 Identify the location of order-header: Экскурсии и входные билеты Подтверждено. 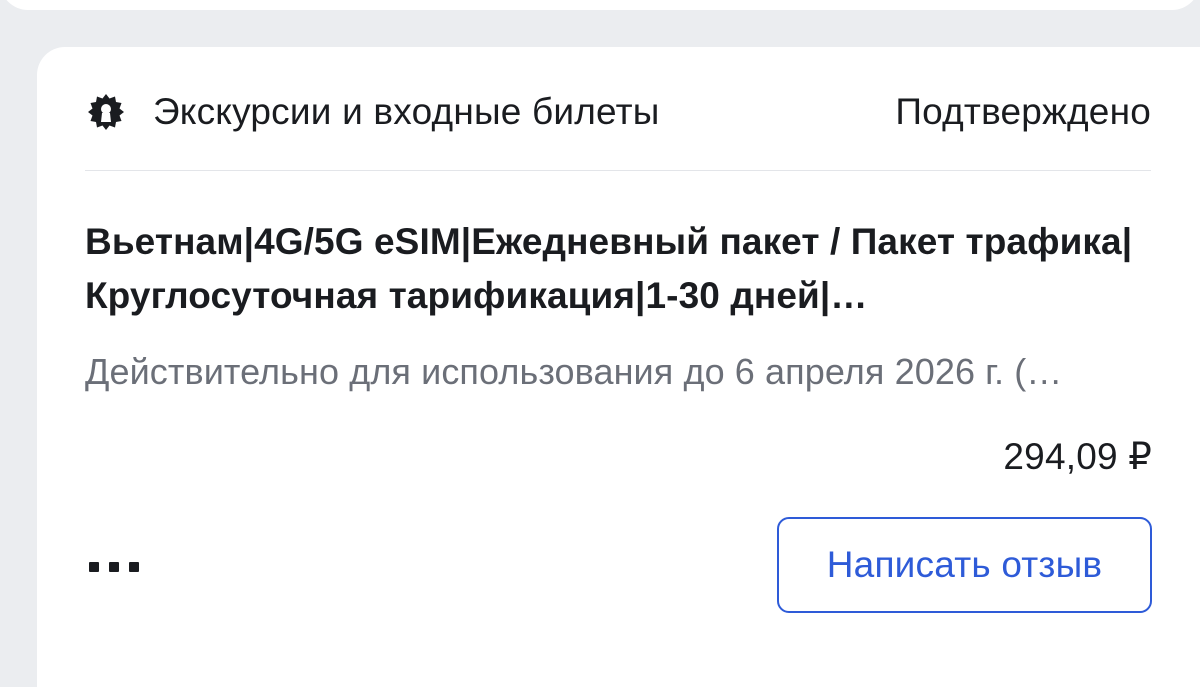
(618, 112).